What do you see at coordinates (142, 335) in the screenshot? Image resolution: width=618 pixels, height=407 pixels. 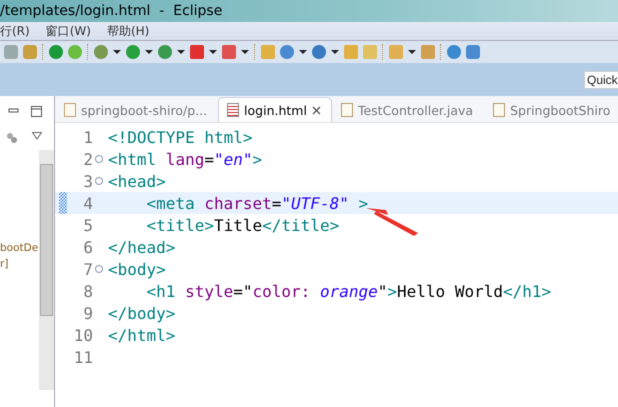 I see `code-line: </html>` at bounding box center [142, 335].